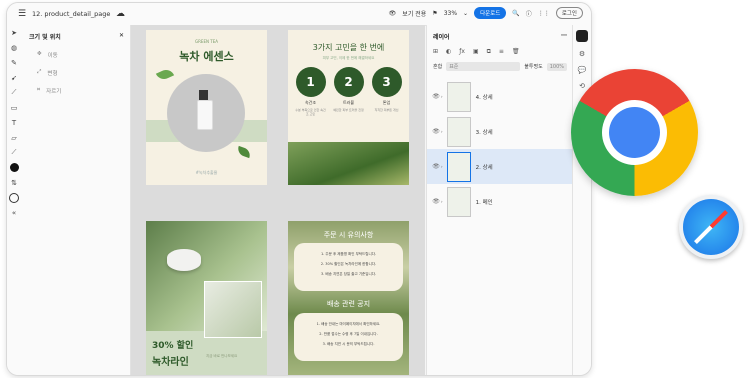  Describe the element at coordinates (489, 52) in the screenshot. I see `clip-icon: ⧉` at that location.